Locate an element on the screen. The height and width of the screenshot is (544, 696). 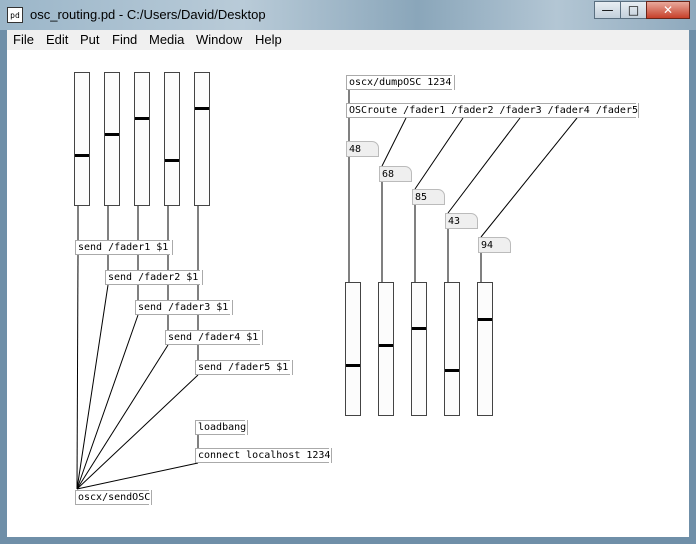
window-controls: — □ ✕ is located at coordinates (642, 10).